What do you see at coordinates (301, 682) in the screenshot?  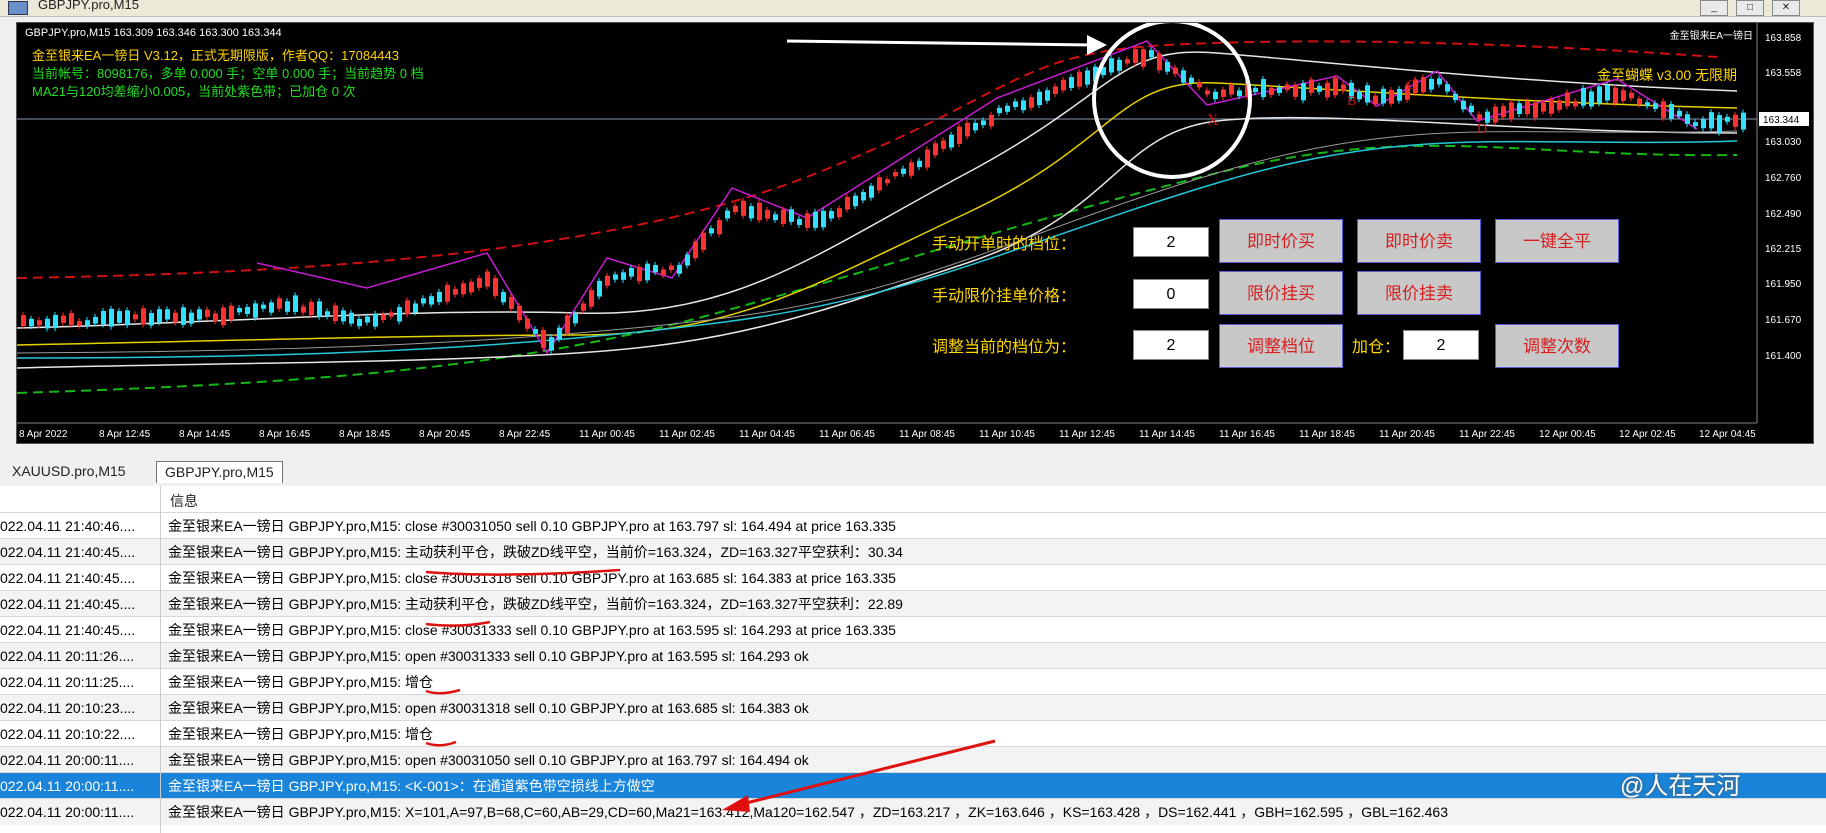 I see `log-row-message: 金至银来EA一镑日 GBPJPY.pro,M15: 增仓` at bounding box center [301, 682].